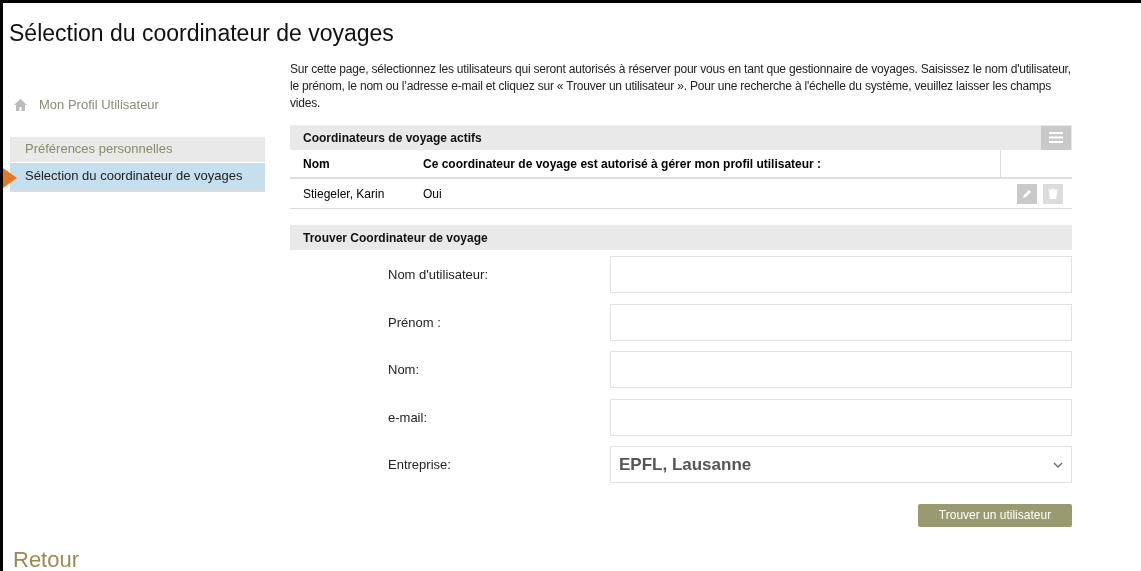 The width and height of the screenshot is (1141, 571). I want to click on field-label: e-mail:, so click(407, 417).